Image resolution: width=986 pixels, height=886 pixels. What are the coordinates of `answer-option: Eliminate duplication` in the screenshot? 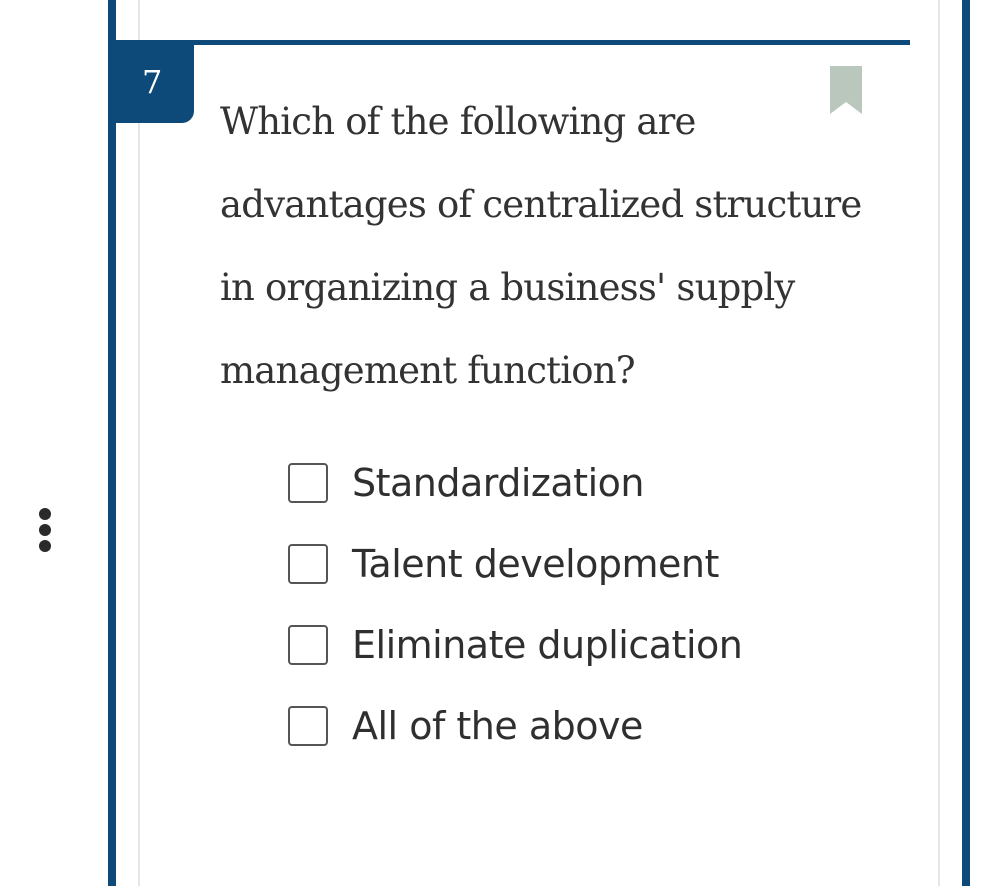 It's located at (515, 644).